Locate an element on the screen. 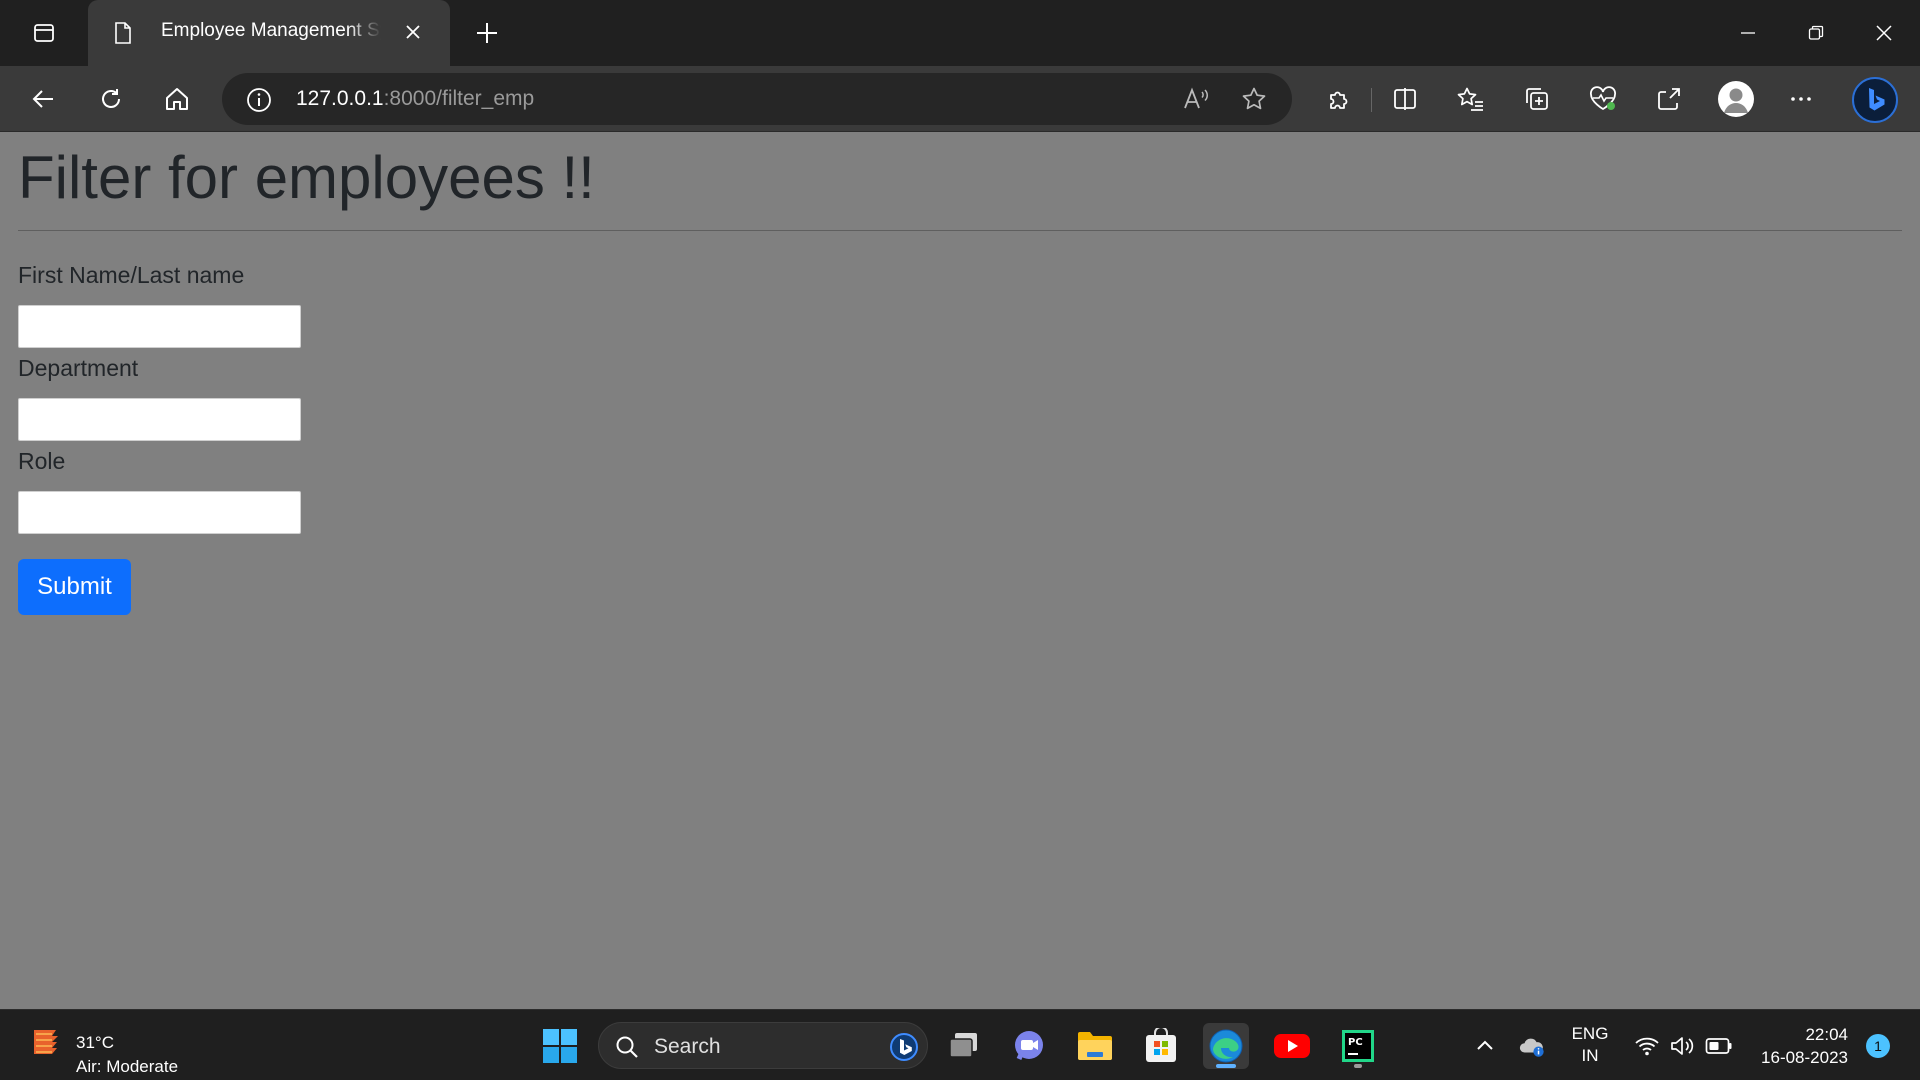 This screenshot has width=1920, height=1080. active-app-indicator is located at coordinates (1226, 1066).